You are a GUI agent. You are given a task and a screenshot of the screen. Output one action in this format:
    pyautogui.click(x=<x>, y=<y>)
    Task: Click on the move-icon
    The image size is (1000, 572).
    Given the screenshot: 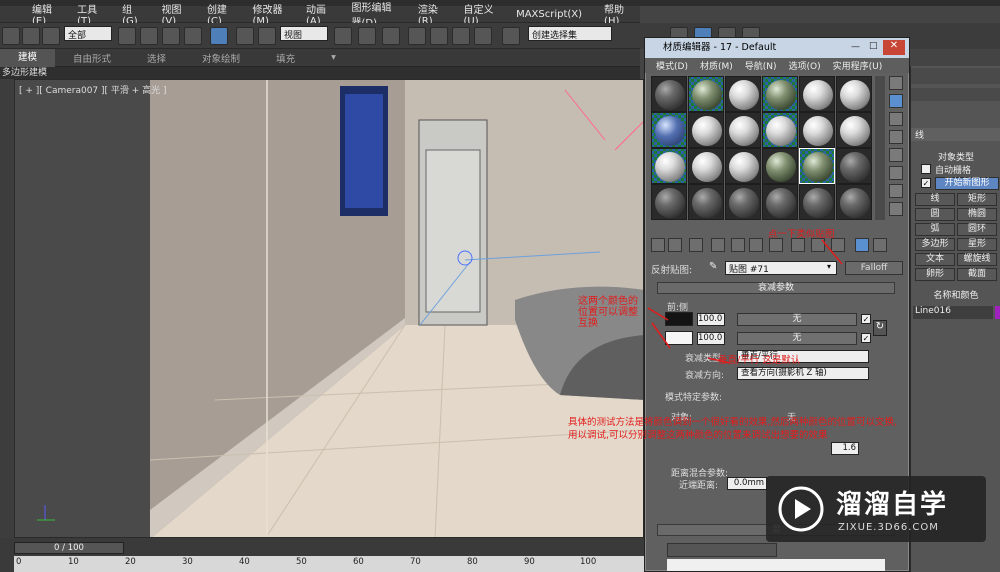 What is the action you would take?
    pyautogui.click(x=219, y=36)
    